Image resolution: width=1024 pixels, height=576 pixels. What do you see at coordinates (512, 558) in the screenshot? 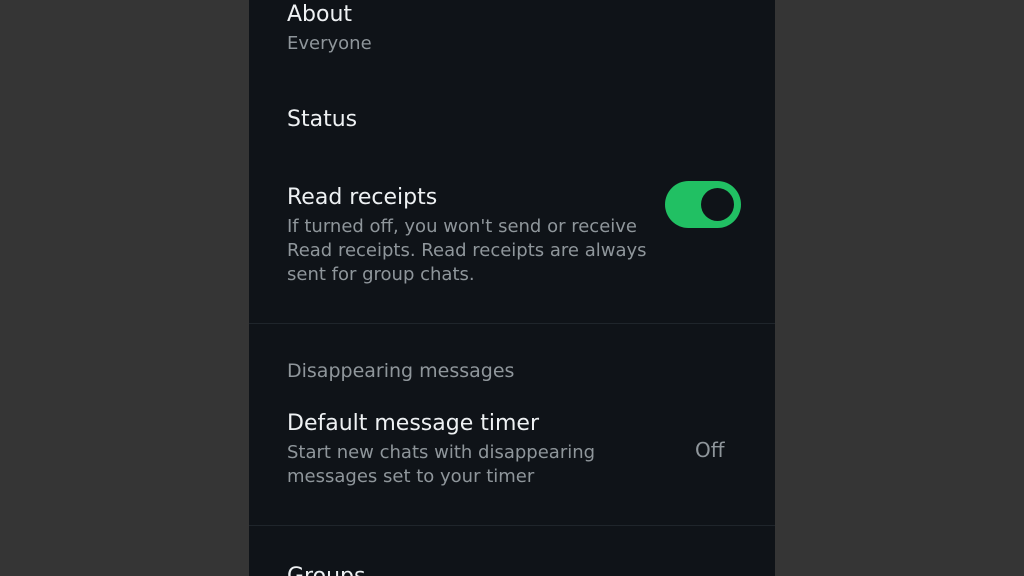
I see `groups-row: Groups` at bounding box center [512, 558].